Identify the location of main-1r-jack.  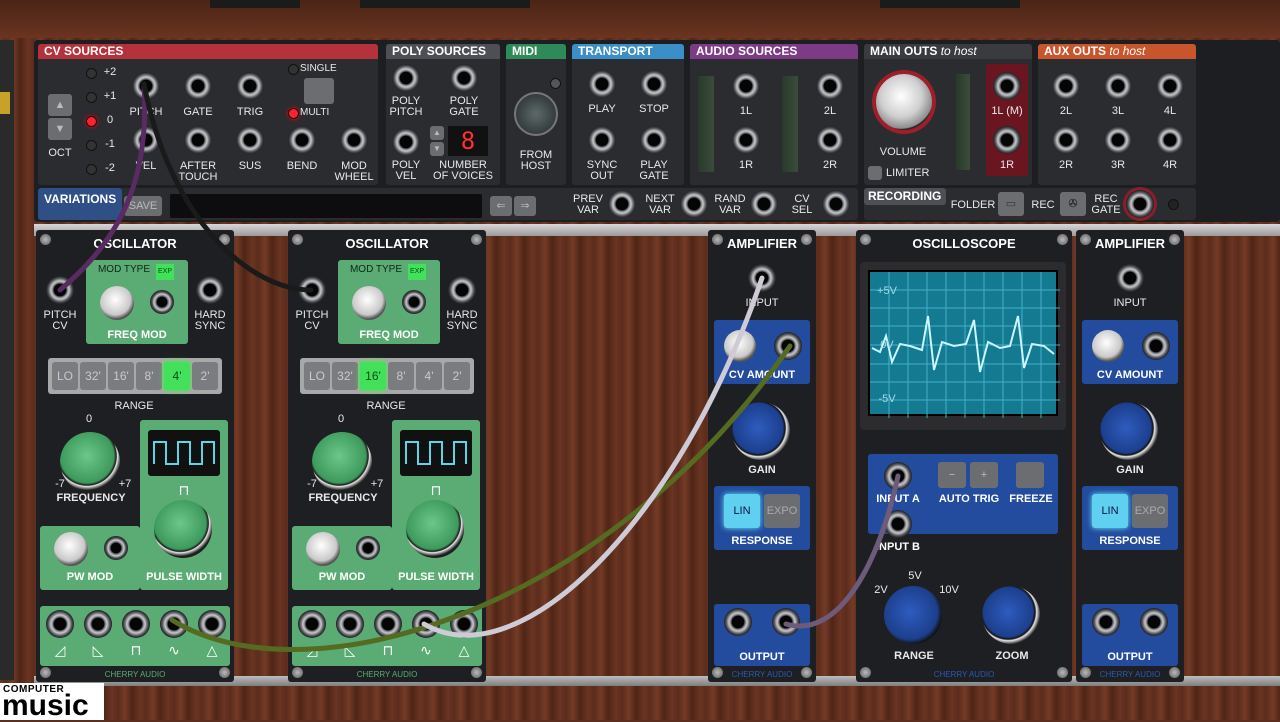
(1007, 140).